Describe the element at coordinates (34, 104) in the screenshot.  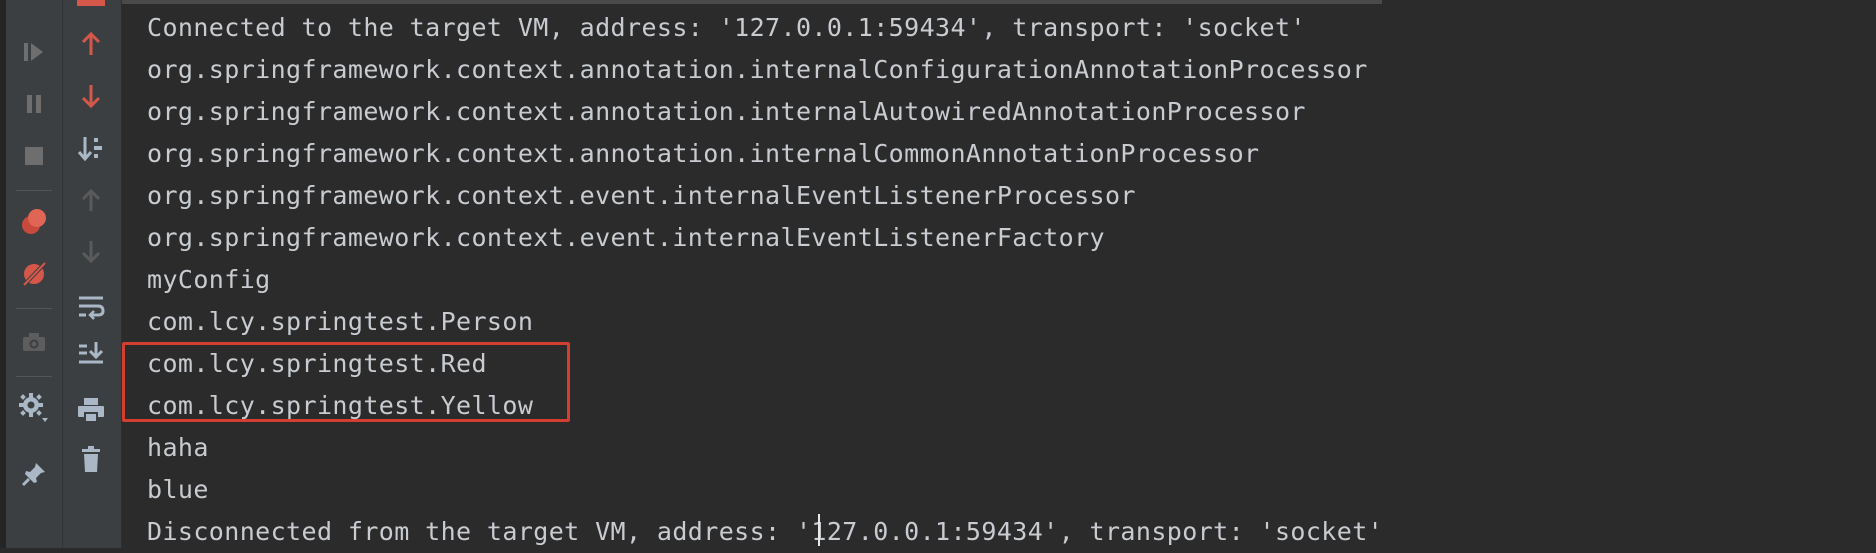
I see `pause-program-icon` at that location.